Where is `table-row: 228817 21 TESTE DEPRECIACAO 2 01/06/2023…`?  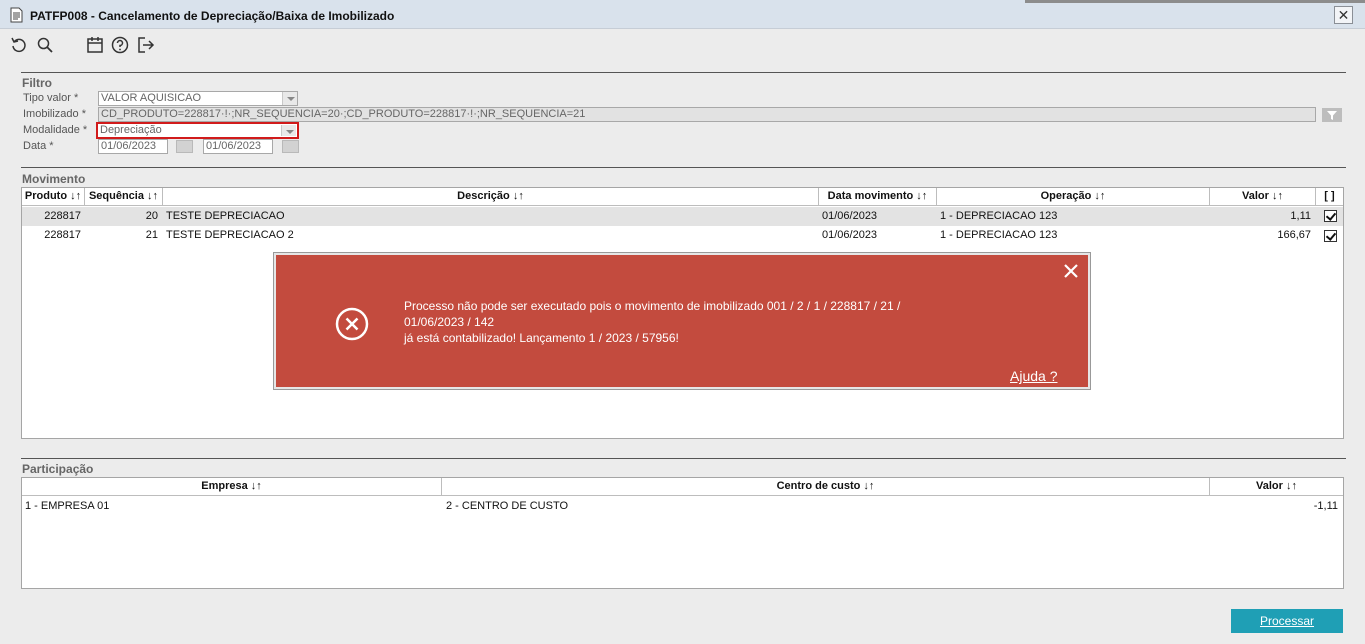
table-row: 228817 21 TESTE DEPRECIACAO 2 01/06/2023… is located at coordinates (682, 235).